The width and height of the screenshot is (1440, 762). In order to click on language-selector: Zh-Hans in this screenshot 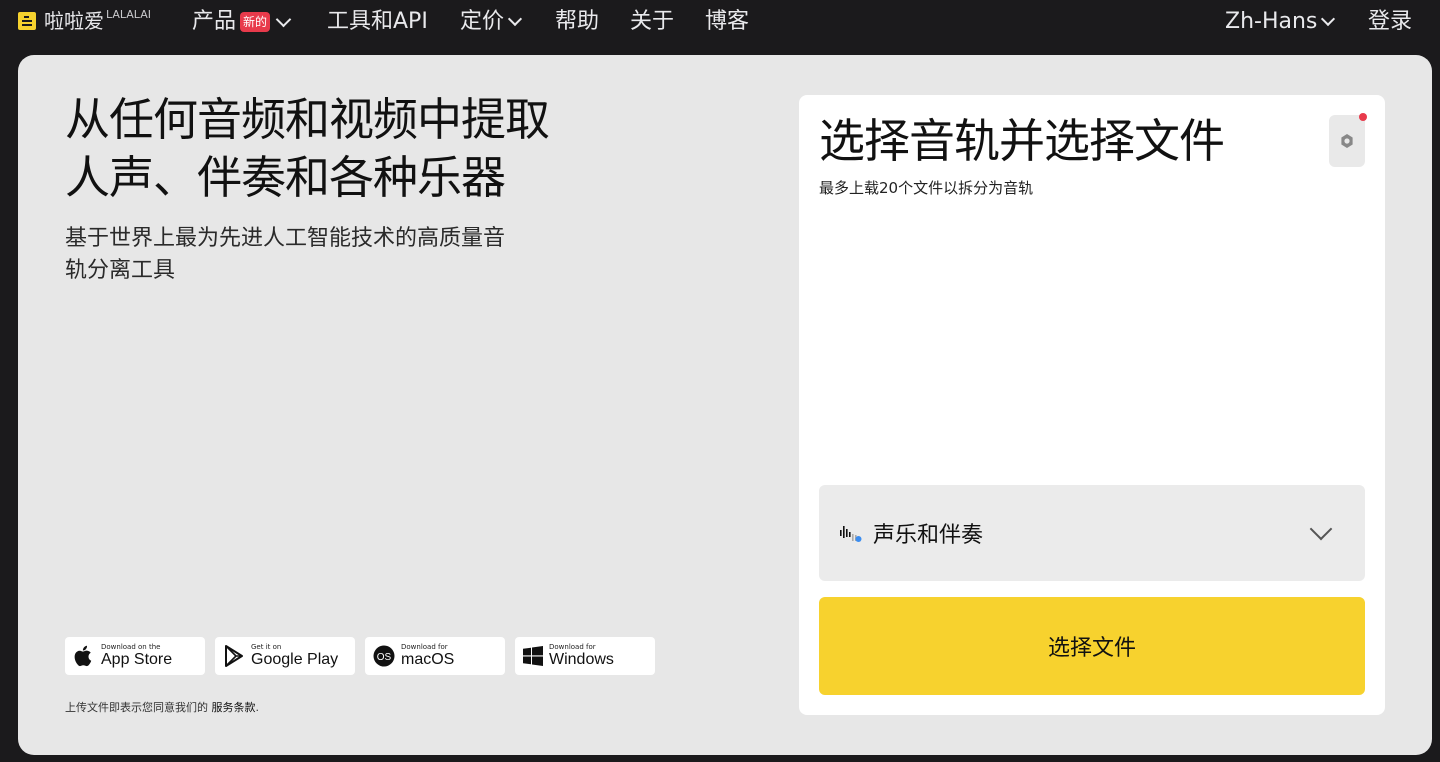, I will do `click(1280, 22)`.